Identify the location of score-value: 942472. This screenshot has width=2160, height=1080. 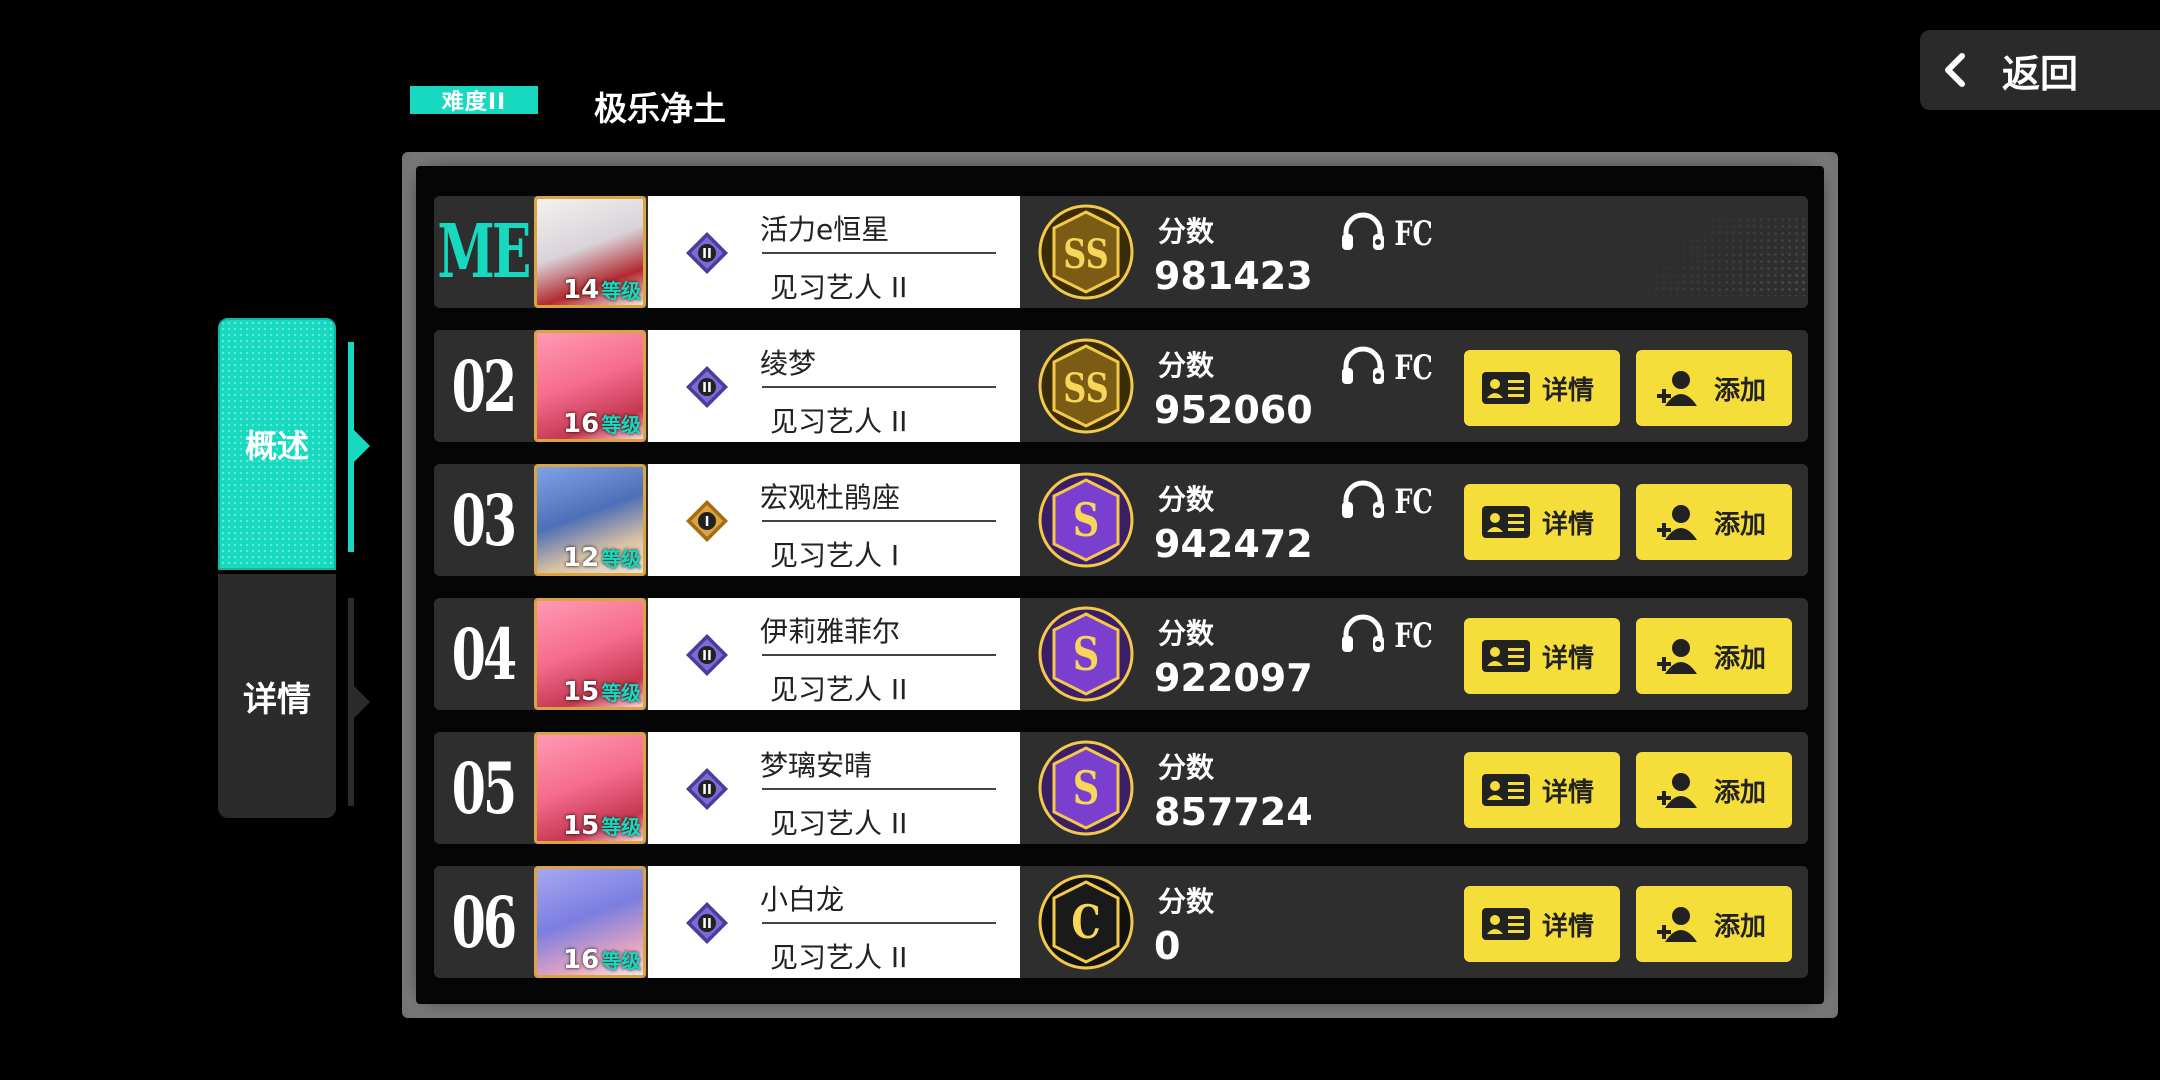
(1233, 544).